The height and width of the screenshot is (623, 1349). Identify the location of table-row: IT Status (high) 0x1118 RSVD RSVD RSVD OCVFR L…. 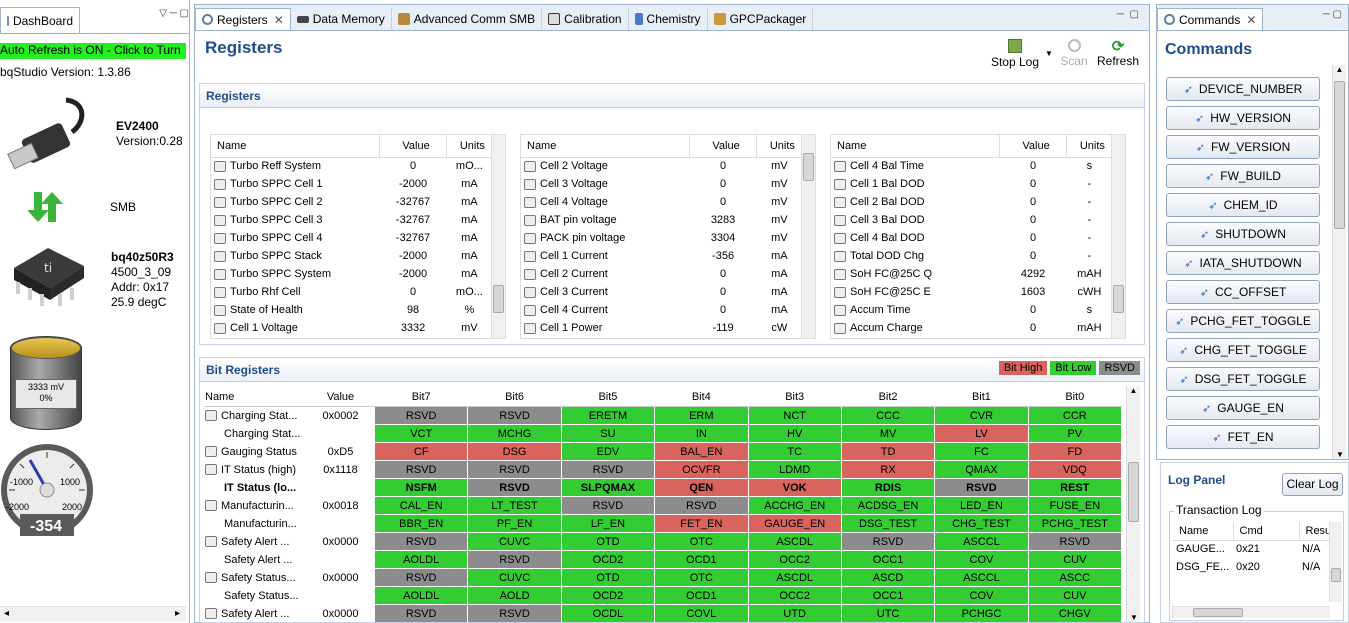
(663, 469).